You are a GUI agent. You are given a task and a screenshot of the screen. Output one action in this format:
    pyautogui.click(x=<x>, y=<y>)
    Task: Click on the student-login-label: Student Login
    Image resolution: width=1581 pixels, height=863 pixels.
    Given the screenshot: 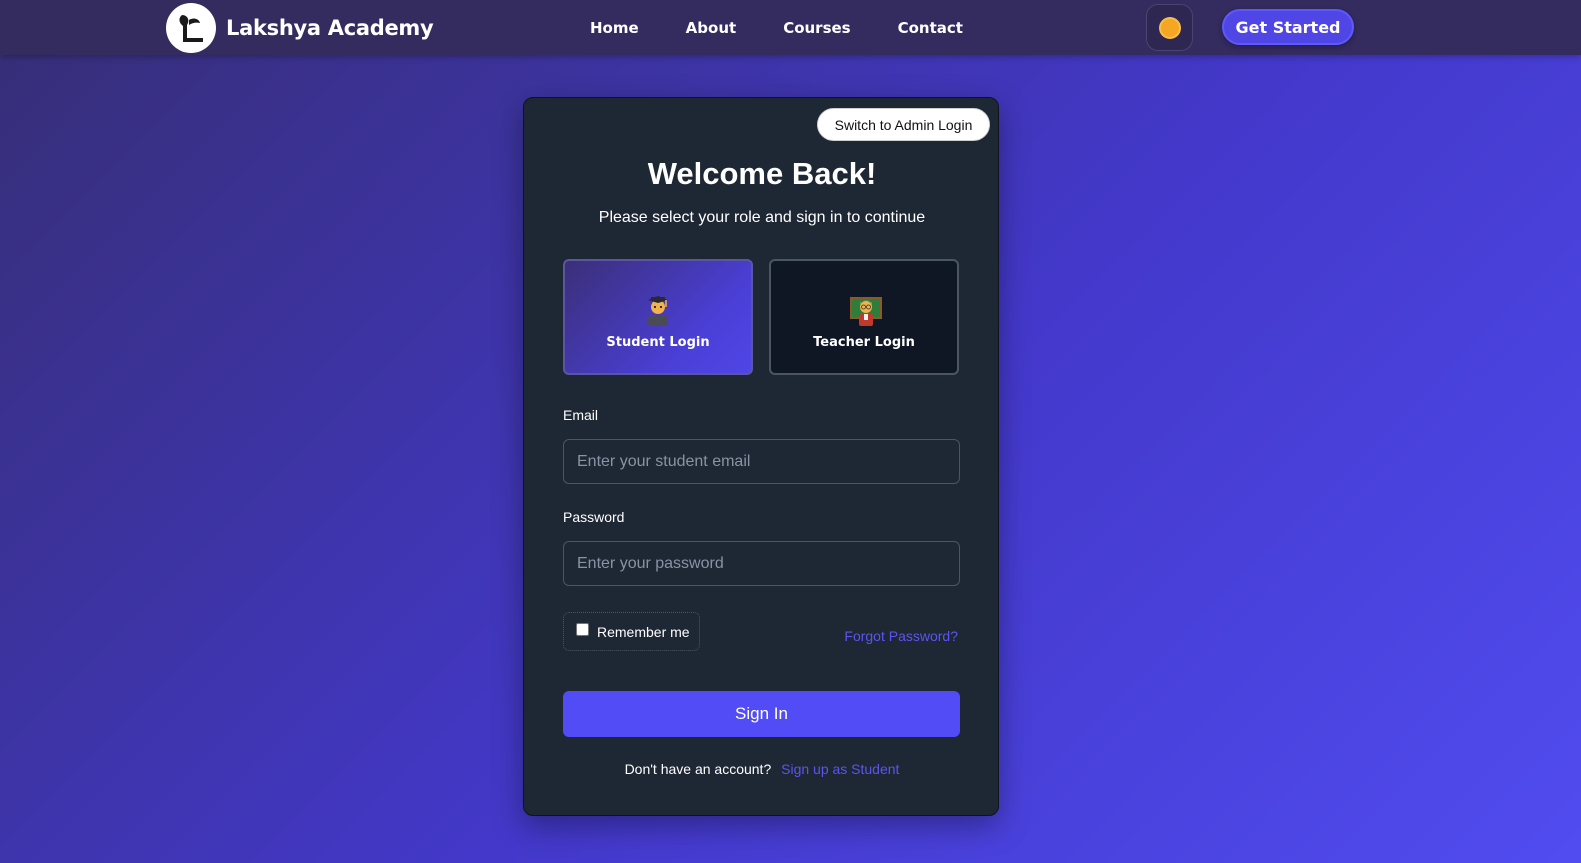 What is the action you would take?
    pyautogui.click(x=658, y=342)
    